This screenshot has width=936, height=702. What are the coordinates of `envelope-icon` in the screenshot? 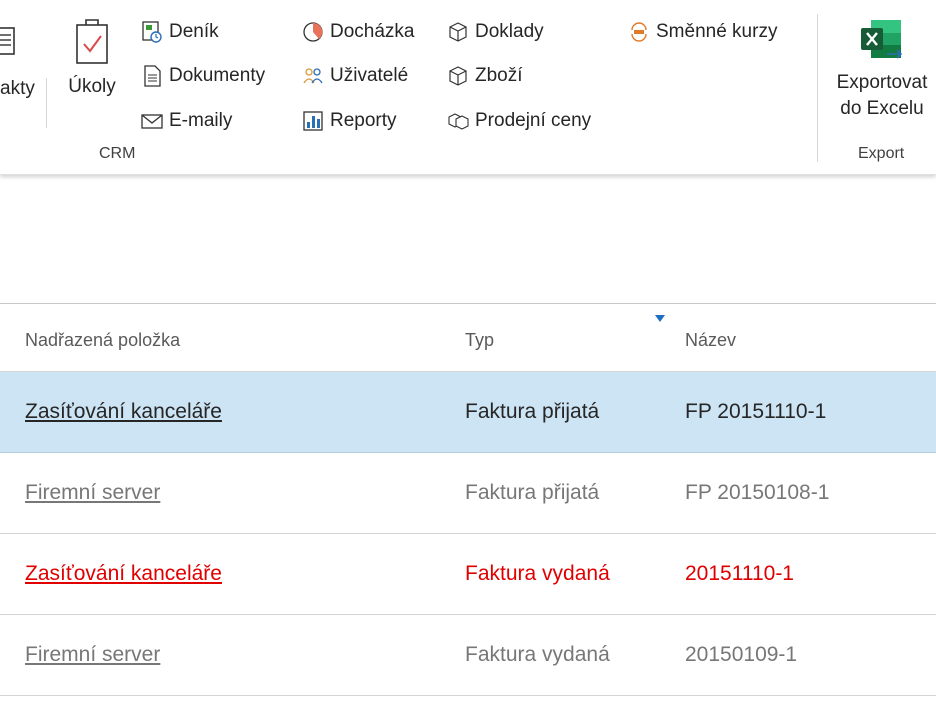 It's located at (152, 121).